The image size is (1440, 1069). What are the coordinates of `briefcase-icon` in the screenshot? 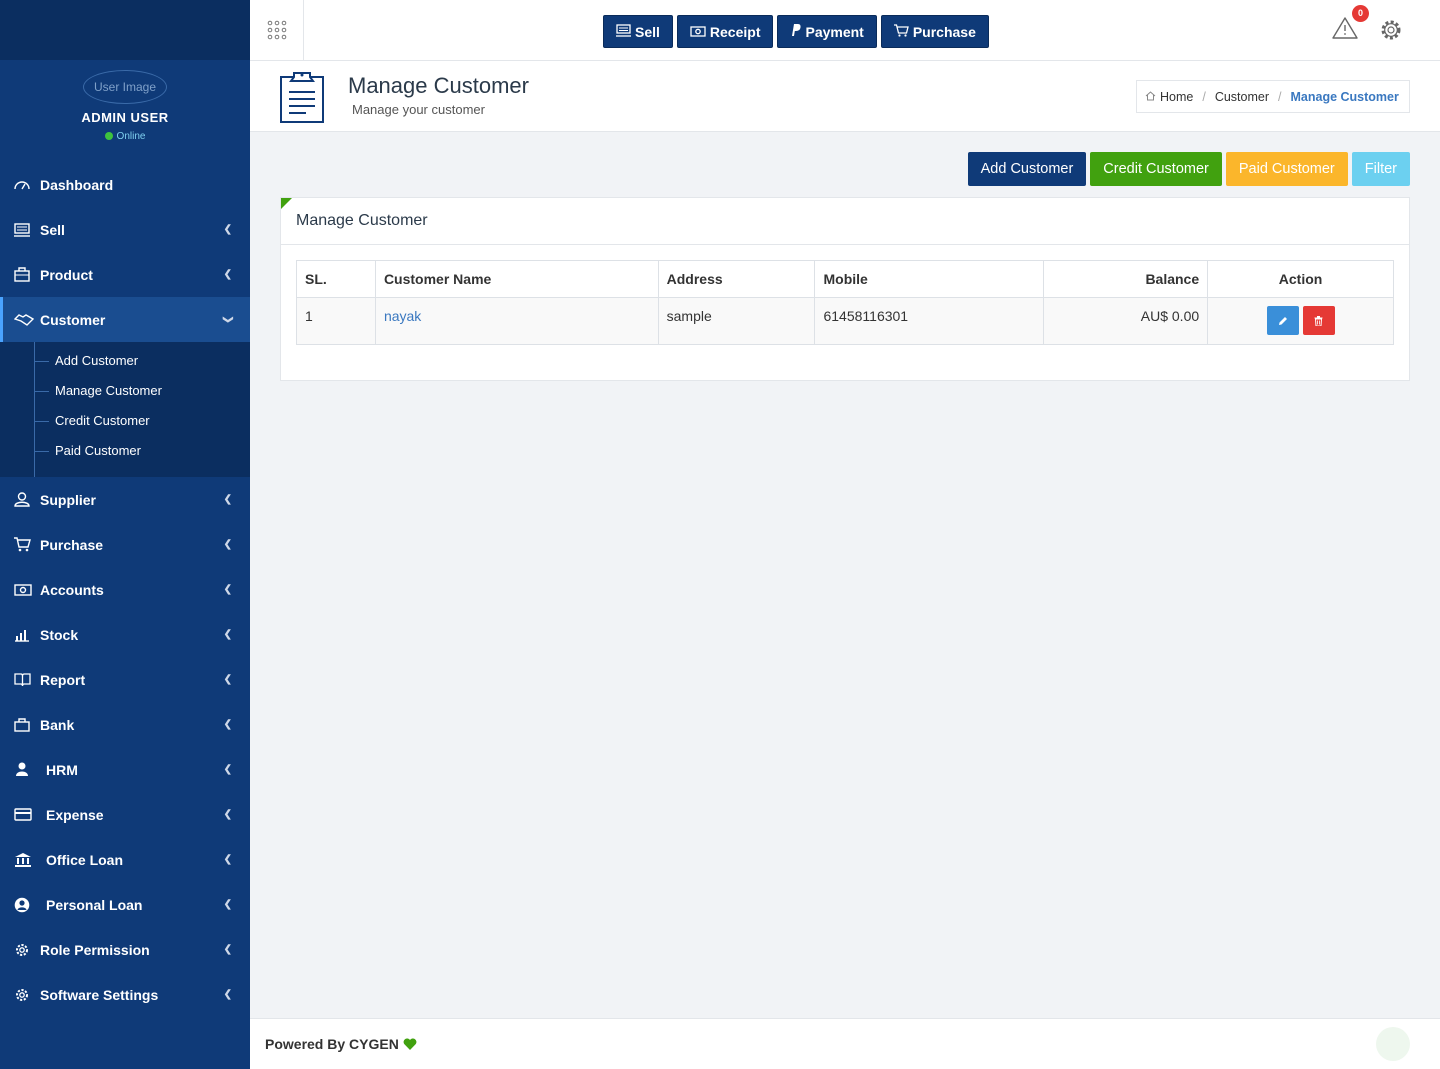 It's located at (25, 724).